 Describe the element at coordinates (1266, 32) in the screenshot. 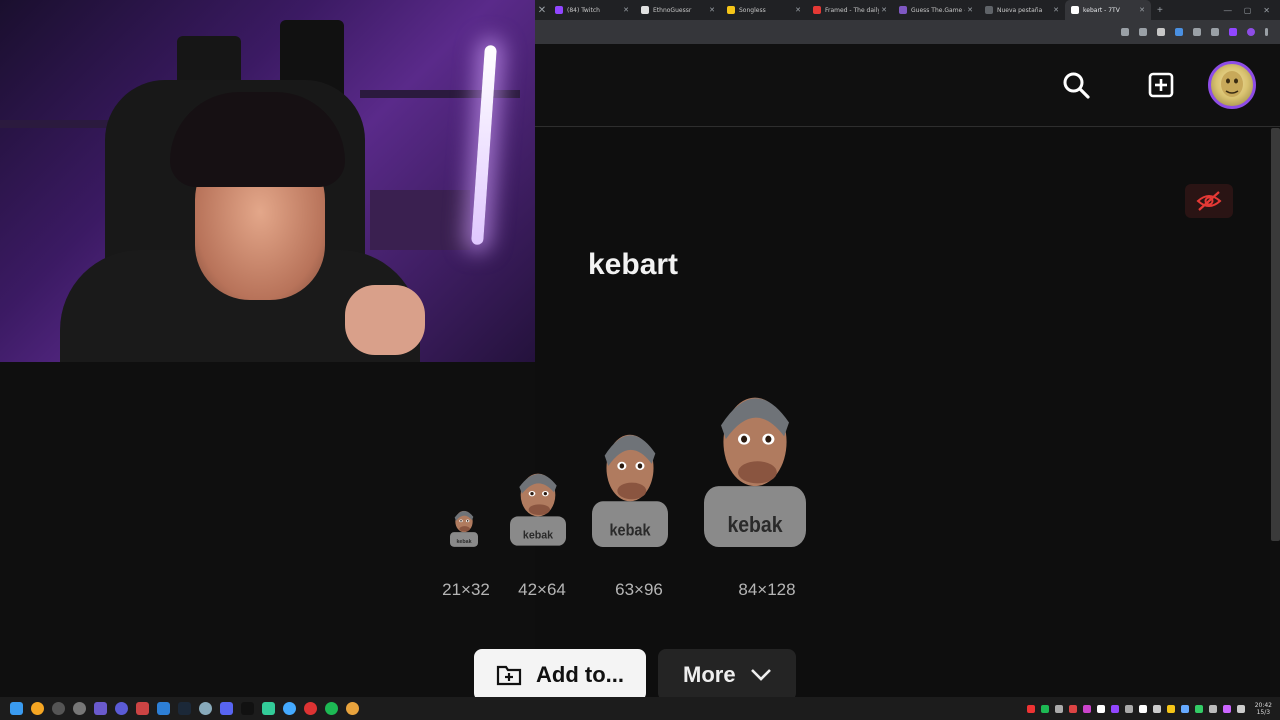

I see `menu-icon` at that location.